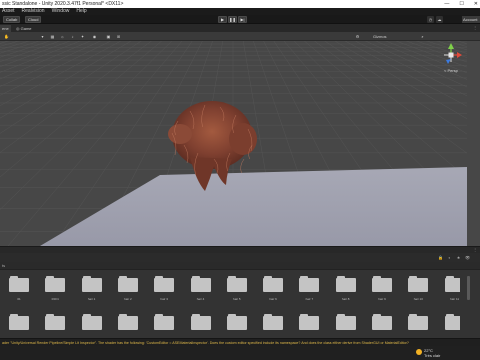 The height and width of the screenshot is (360, 480). I want to click on collab-label: Collab, so click(12, 19).